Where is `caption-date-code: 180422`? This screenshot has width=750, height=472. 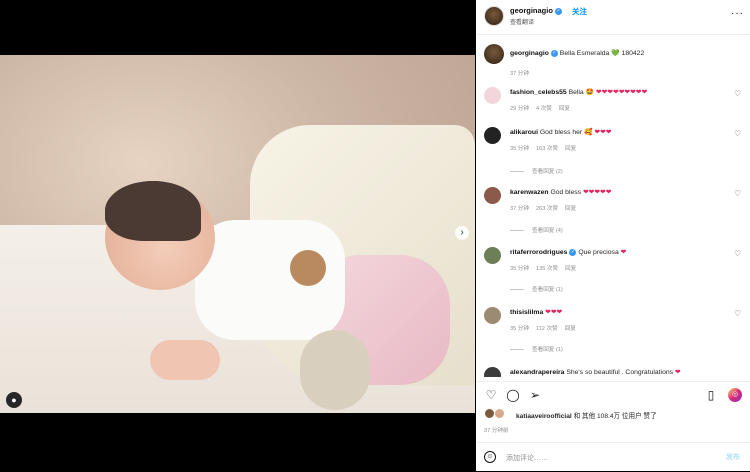
caption-date-code: 180422 is located at coordinates (633, 53).